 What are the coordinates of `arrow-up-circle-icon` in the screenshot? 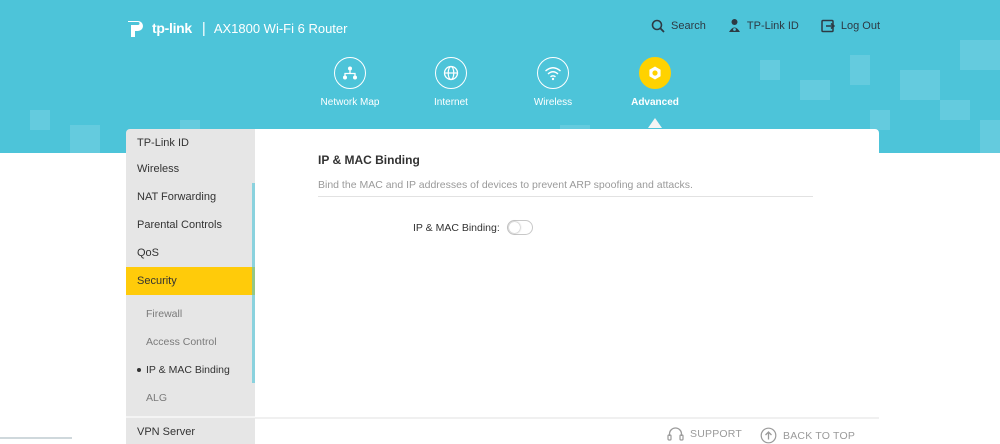 It's located at (768, 435).